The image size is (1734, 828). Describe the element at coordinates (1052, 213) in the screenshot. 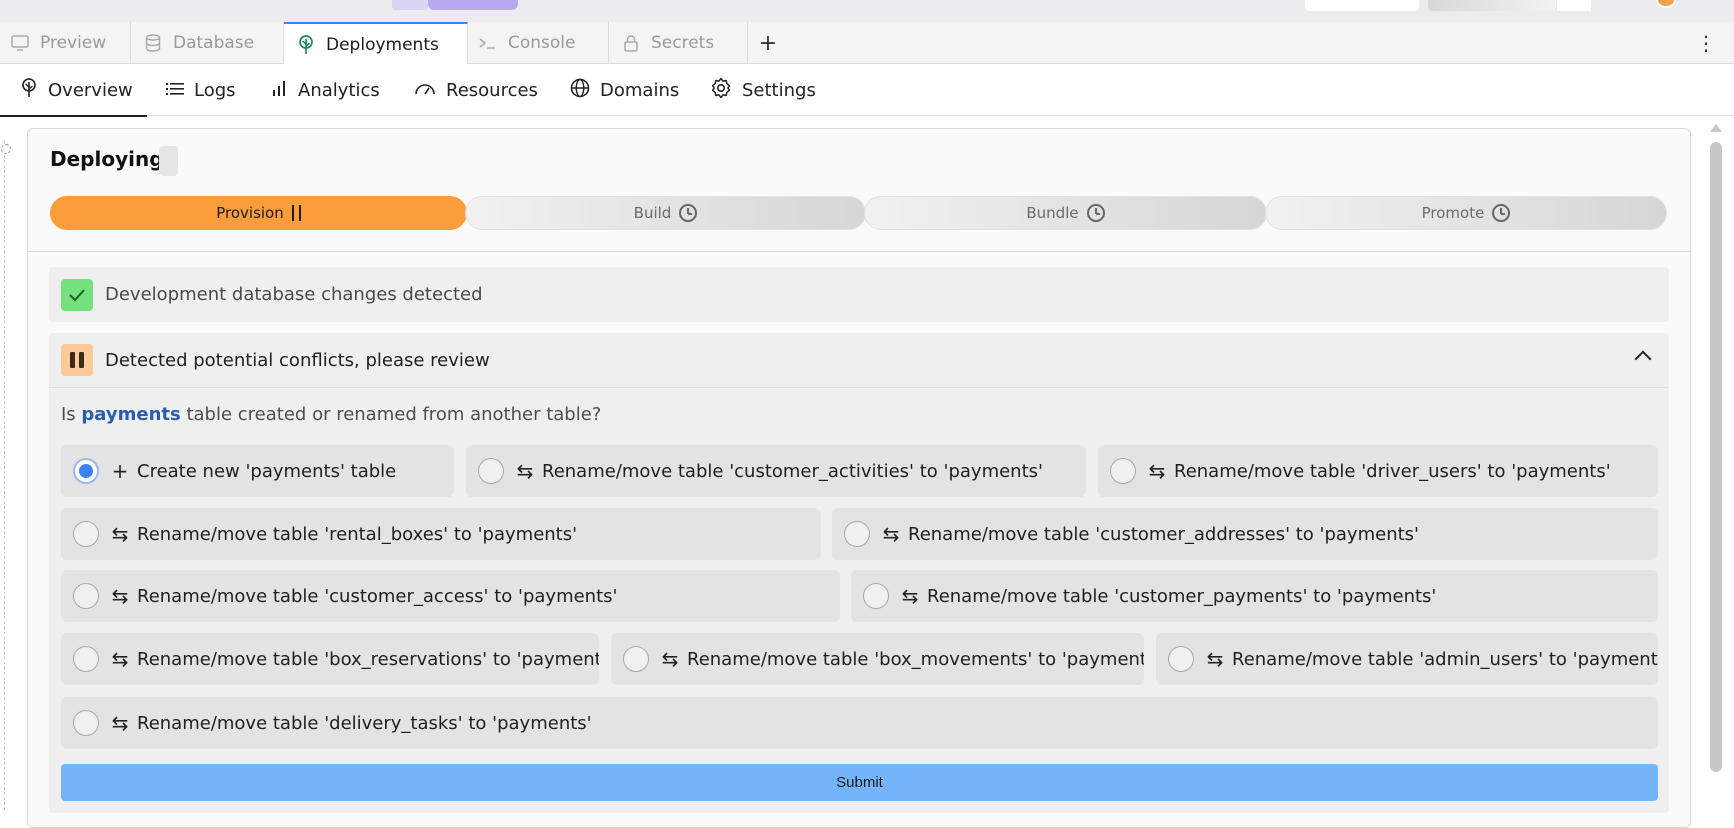

I see `step-label: Bundle` at that location.